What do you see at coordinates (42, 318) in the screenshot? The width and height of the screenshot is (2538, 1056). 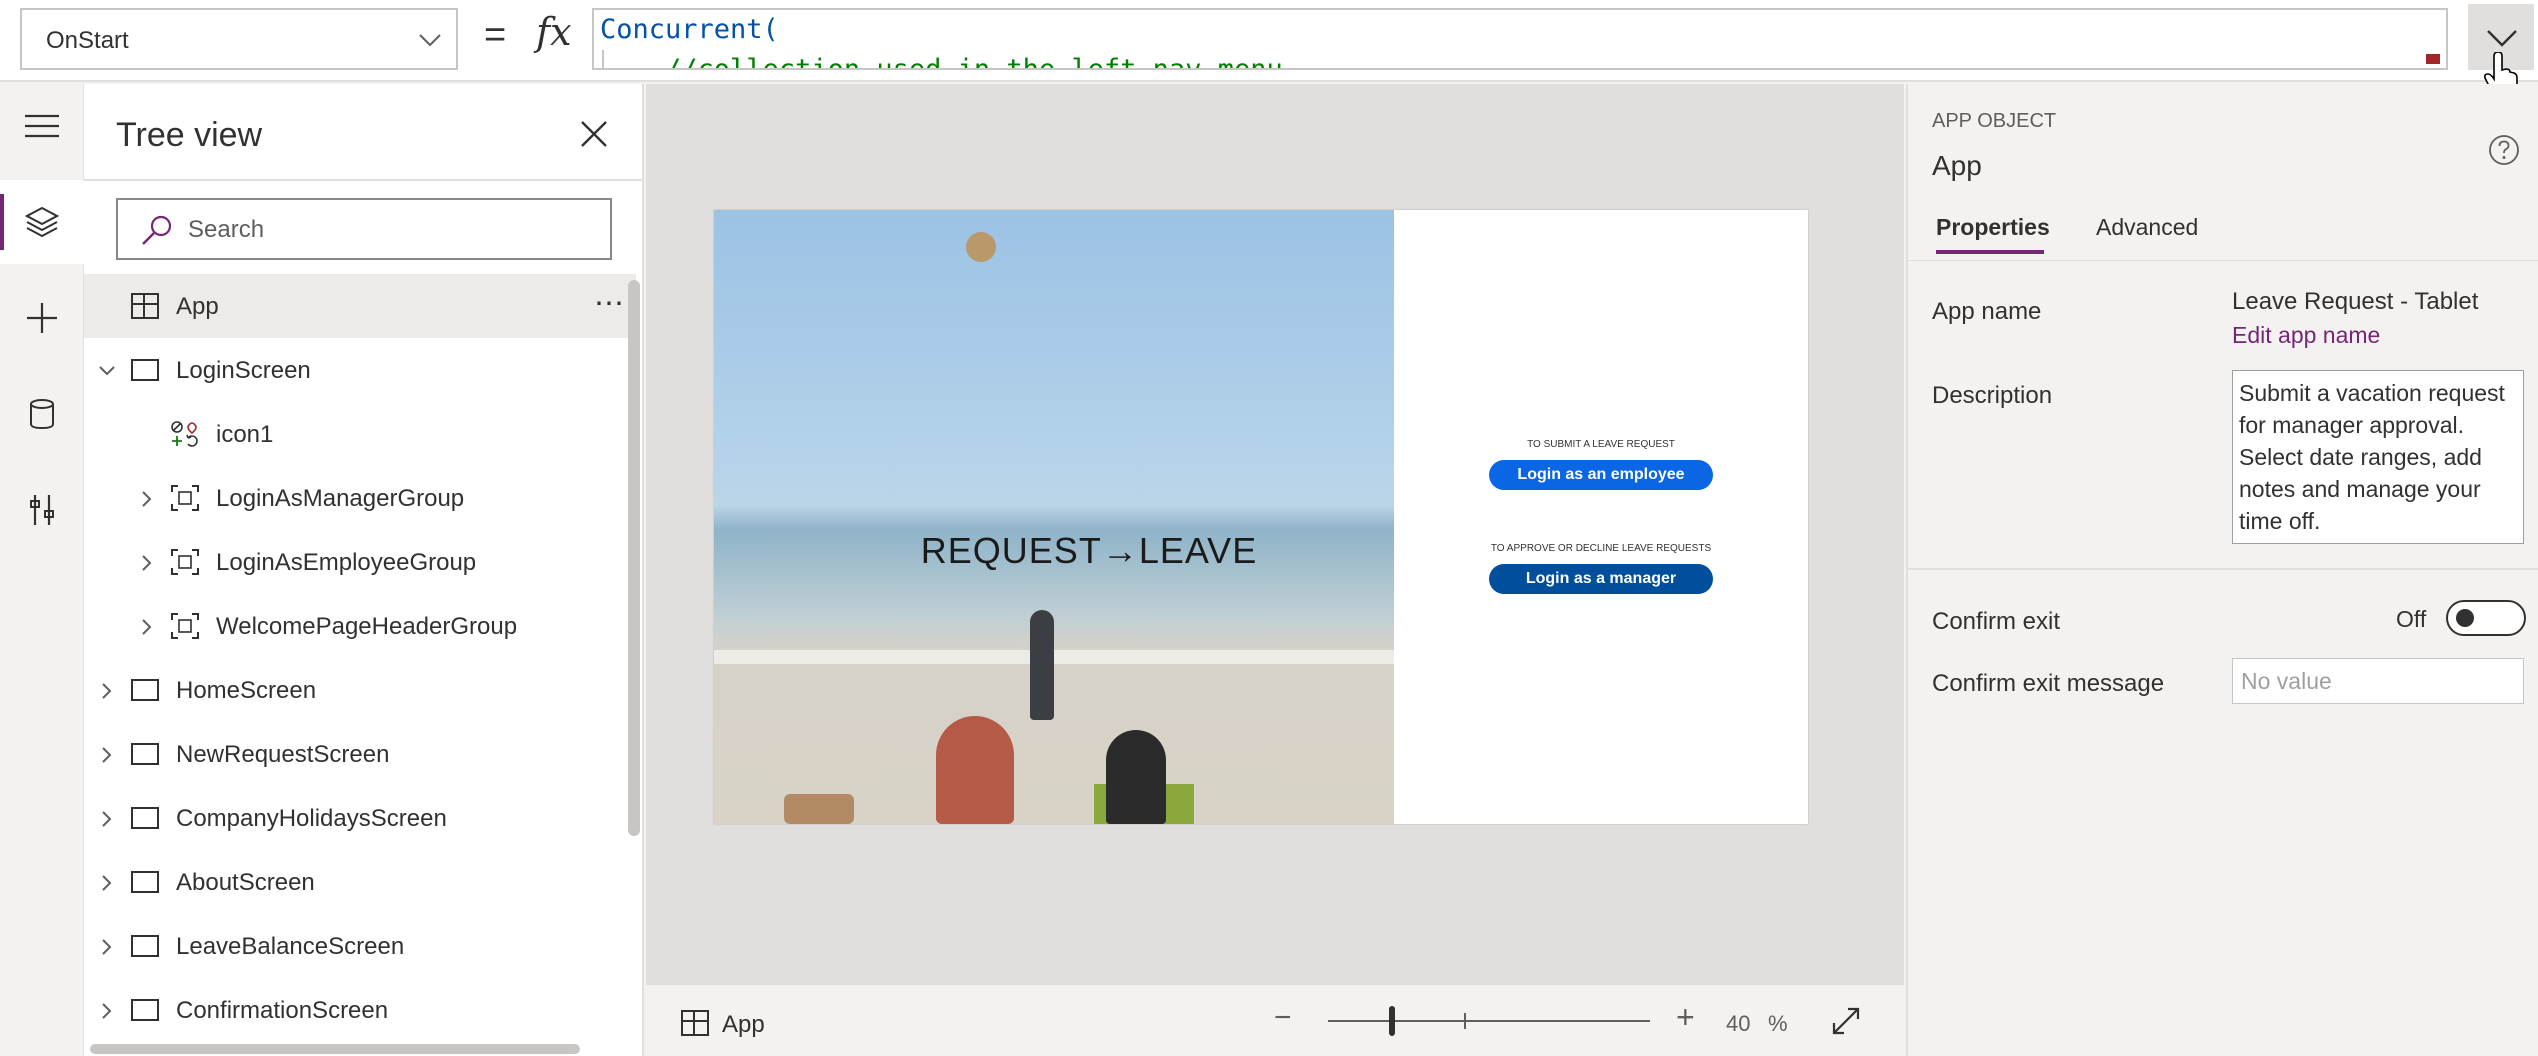 I see `rail-insert-button` at bounding box center [42, 318].